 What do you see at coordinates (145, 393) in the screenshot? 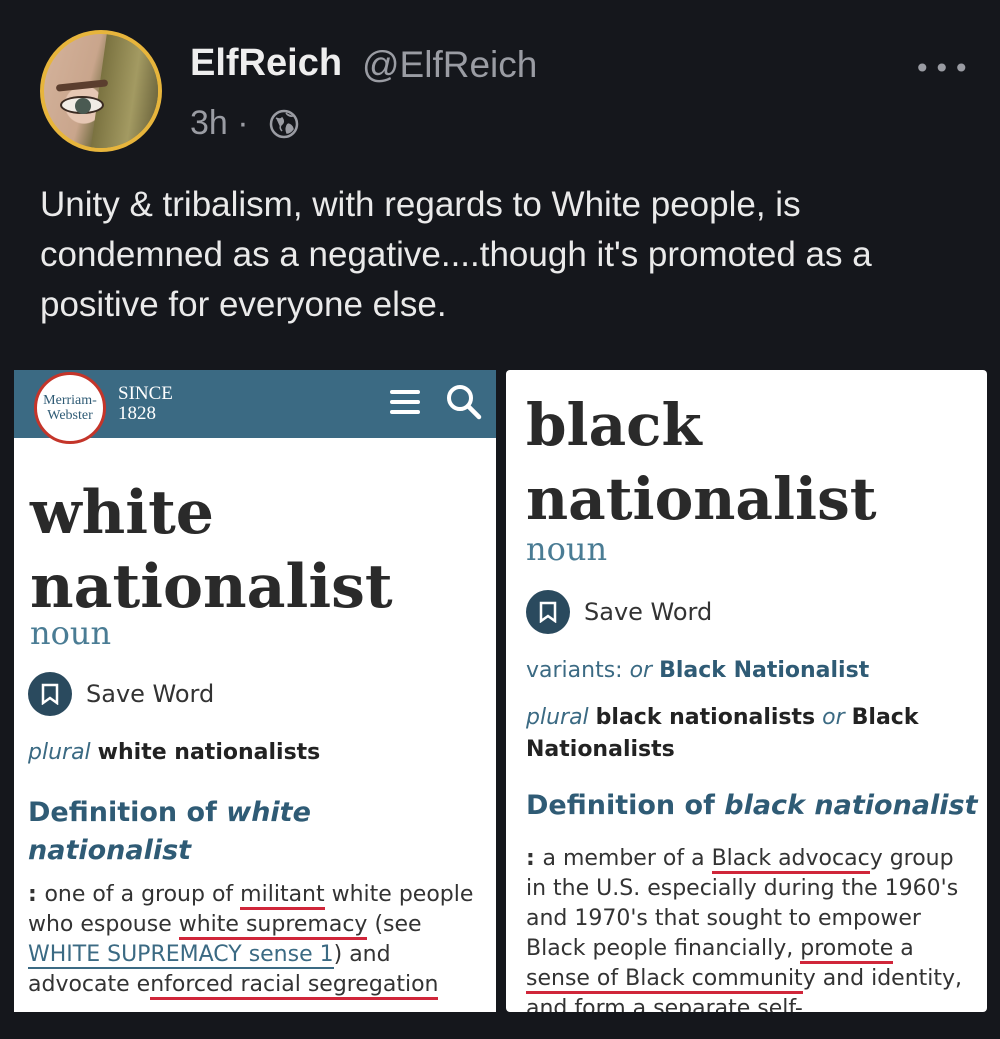
I see `since-label: SINCE` at bounding box center [145, 393].